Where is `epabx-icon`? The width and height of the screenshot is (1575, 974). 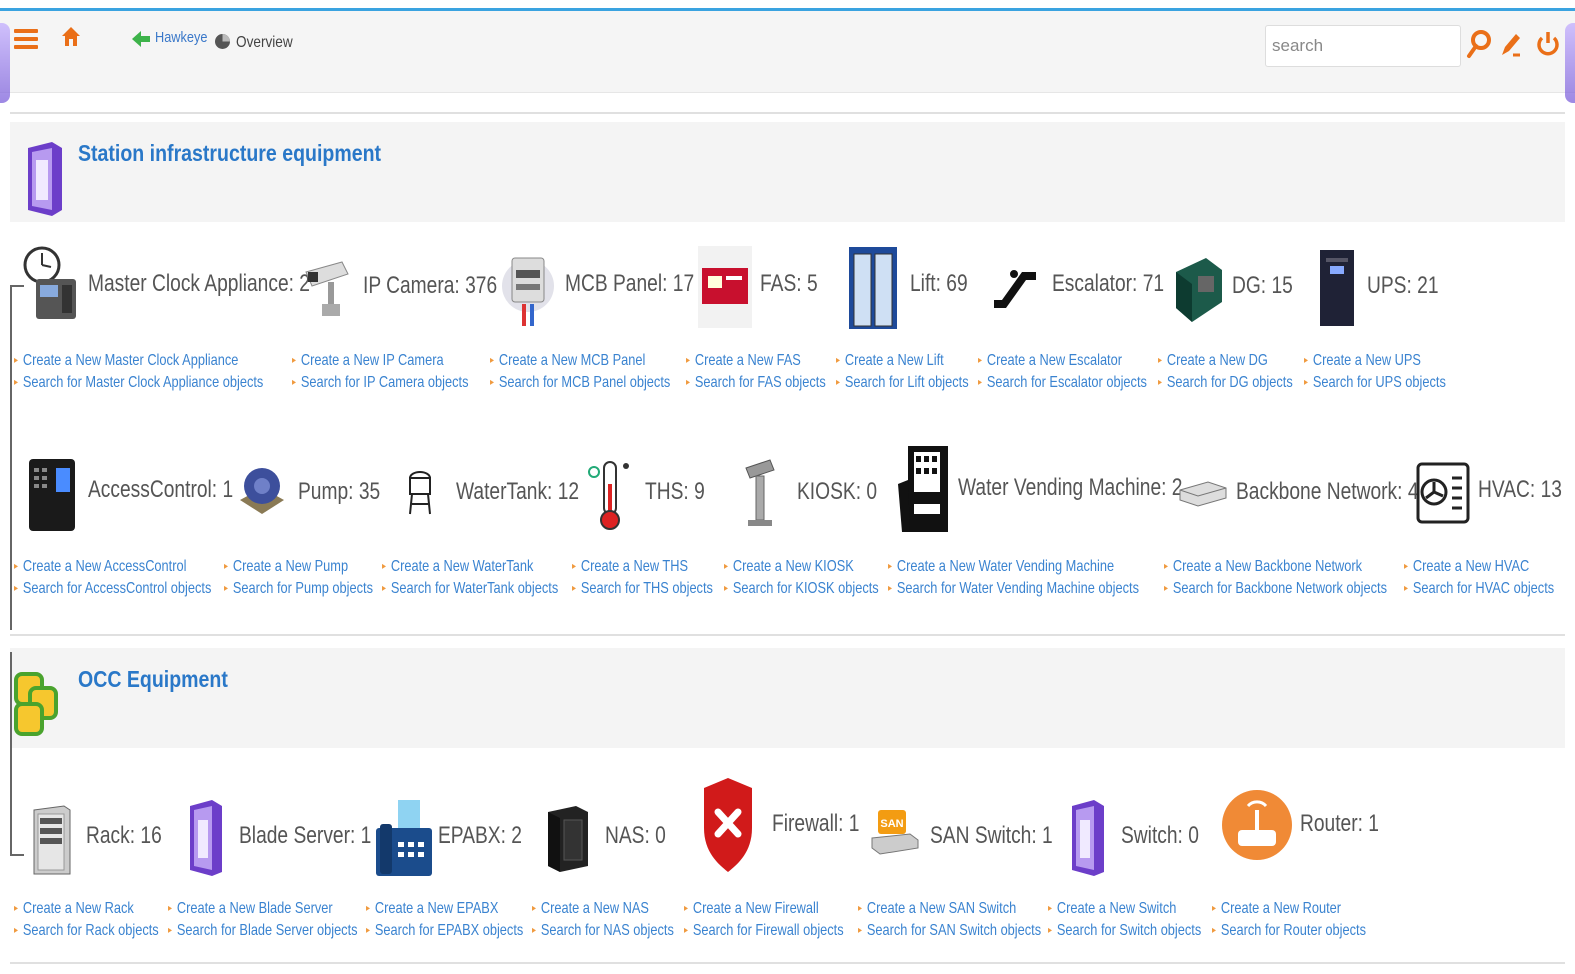
epabx-icon is located at coordinates (404, 840).